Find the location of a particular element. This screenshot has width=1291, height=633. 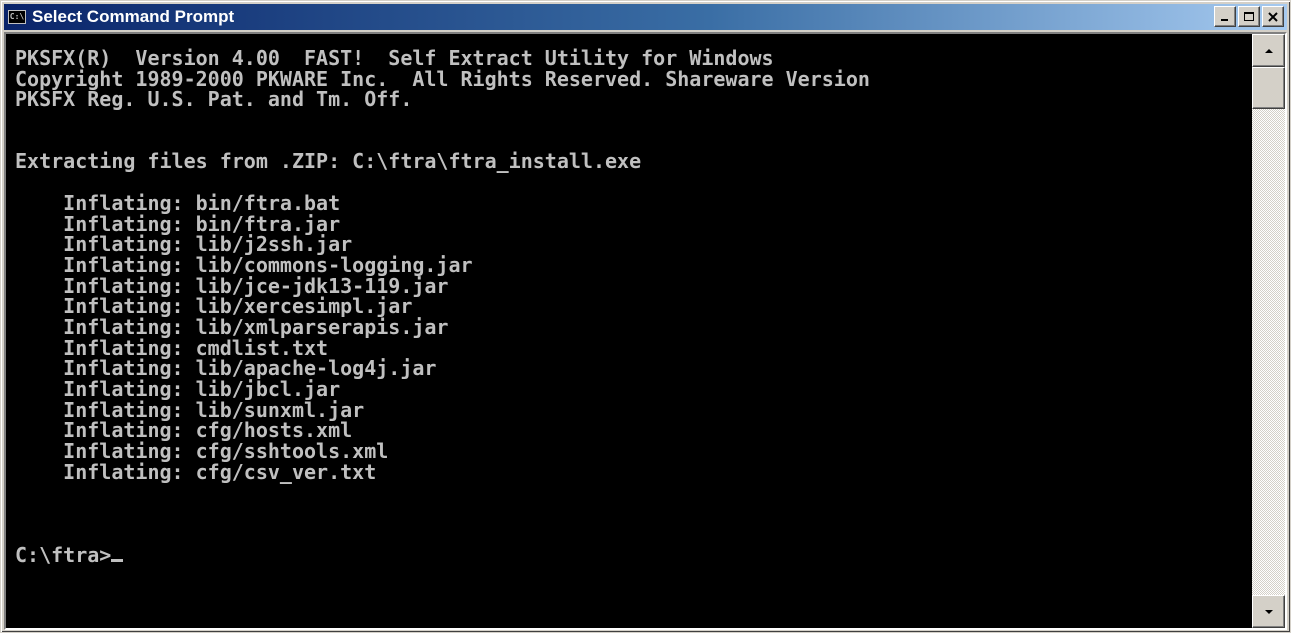

maximize-icon is located at coordinates (1249, 16).